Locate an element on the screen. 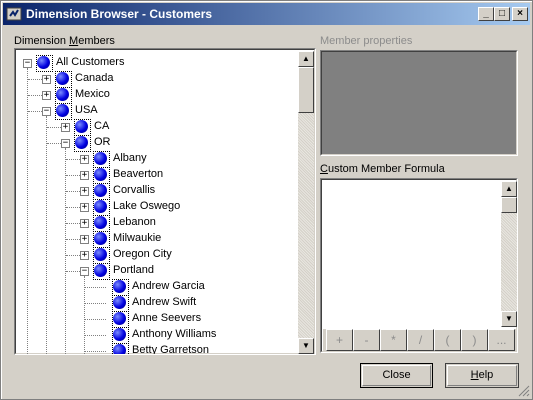 Image resolution: width=533 pixels, height=400 pixels. tree-node: + Lake Oswego is located at coordinates (157, 207).